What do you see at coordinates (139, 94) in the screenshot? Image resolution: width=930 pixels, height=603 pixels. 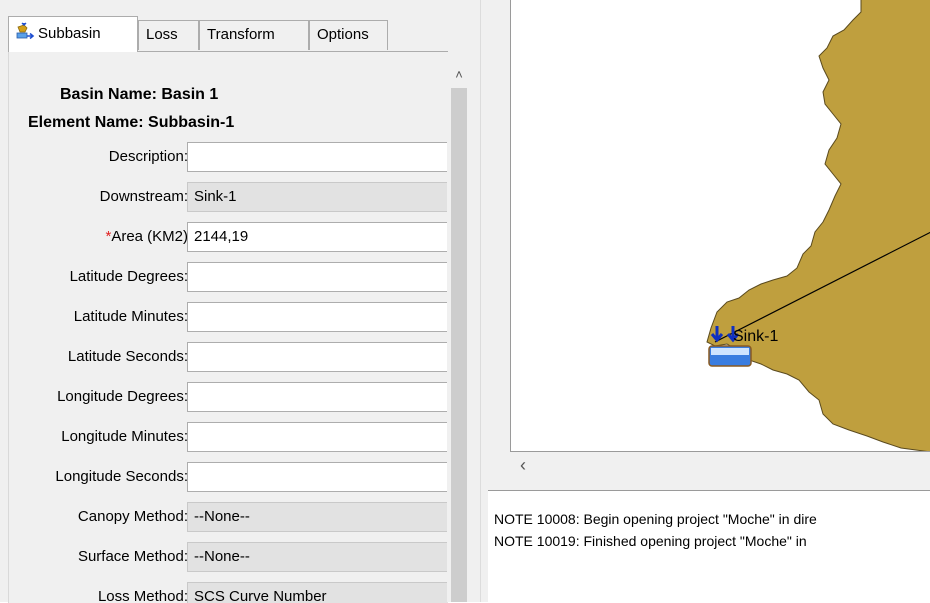 I see `basin-name-heading: Basin Name: Basin 1` at bounding box center [139, 94].